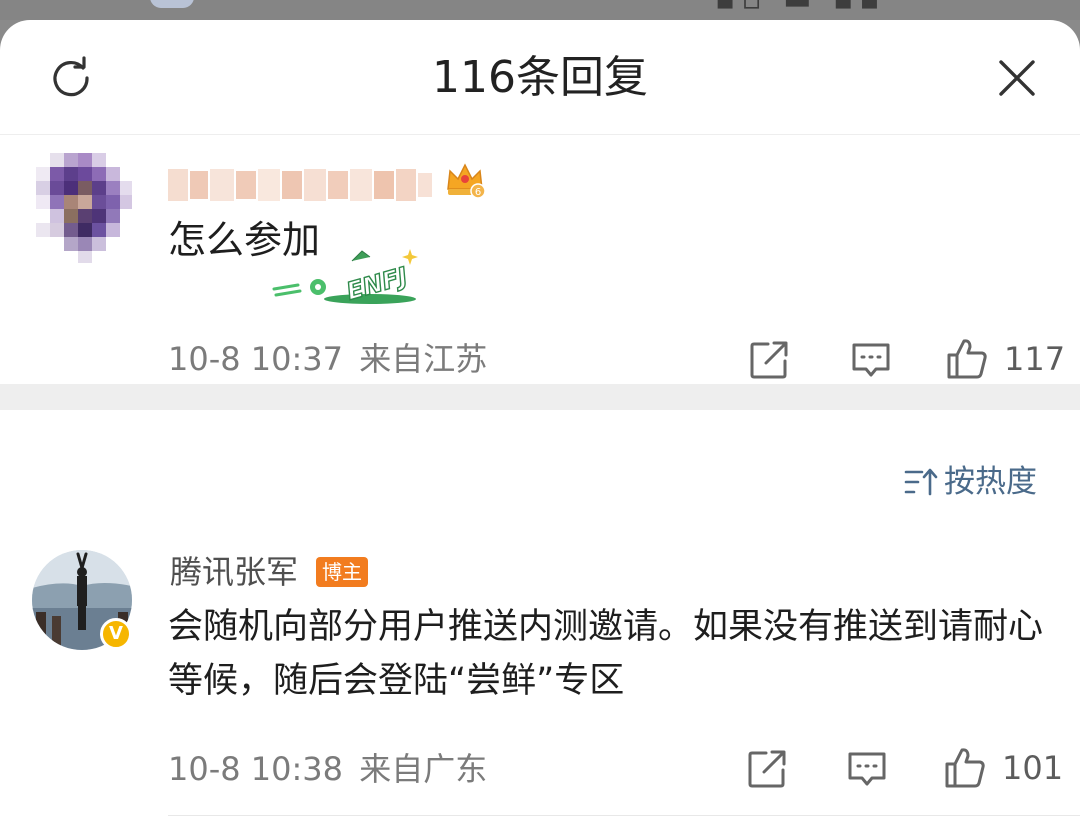 The width and height of the screenshot is (1080, 820). I want to click on avatar, so click(84, 208).